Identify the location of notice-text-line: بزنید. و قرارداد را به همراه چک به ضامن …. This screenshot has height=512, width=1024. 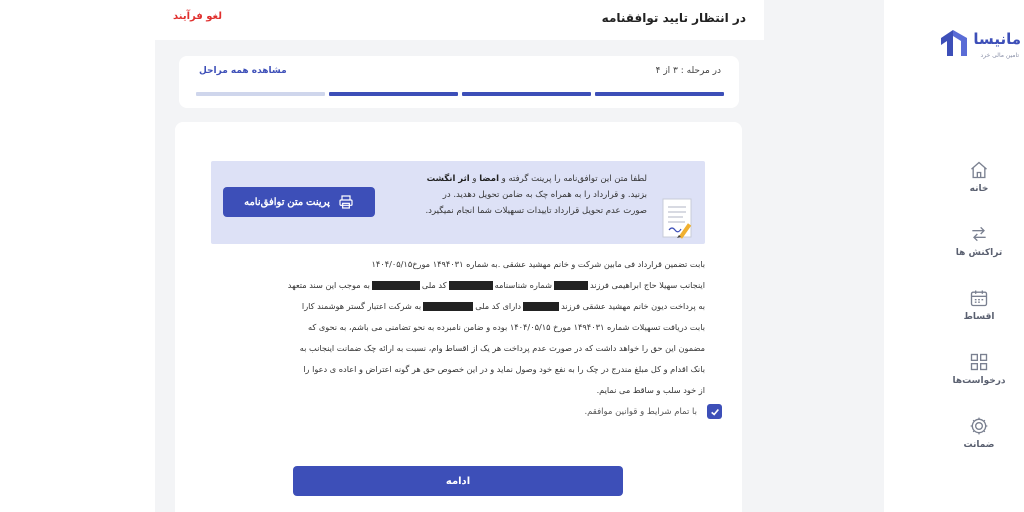
(544, 195).